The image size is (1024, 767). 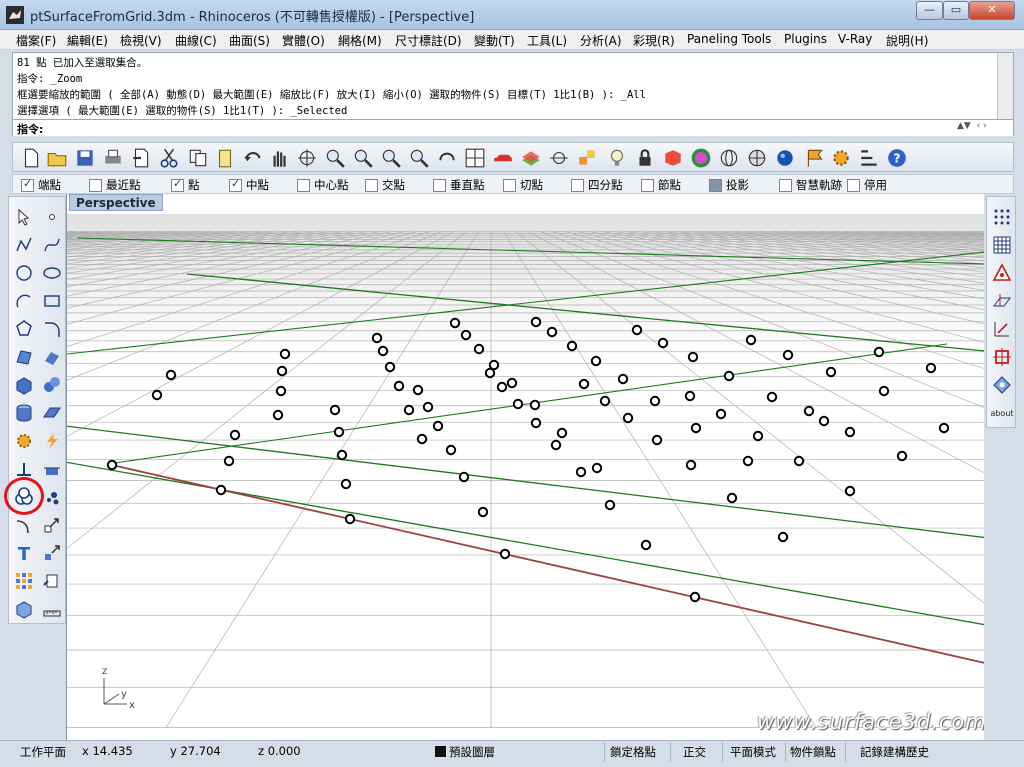 What do you see at coordinates (753, 752) in the screenshot?
I see `status-planar: 平面模式` at bounding box center [753, 752].